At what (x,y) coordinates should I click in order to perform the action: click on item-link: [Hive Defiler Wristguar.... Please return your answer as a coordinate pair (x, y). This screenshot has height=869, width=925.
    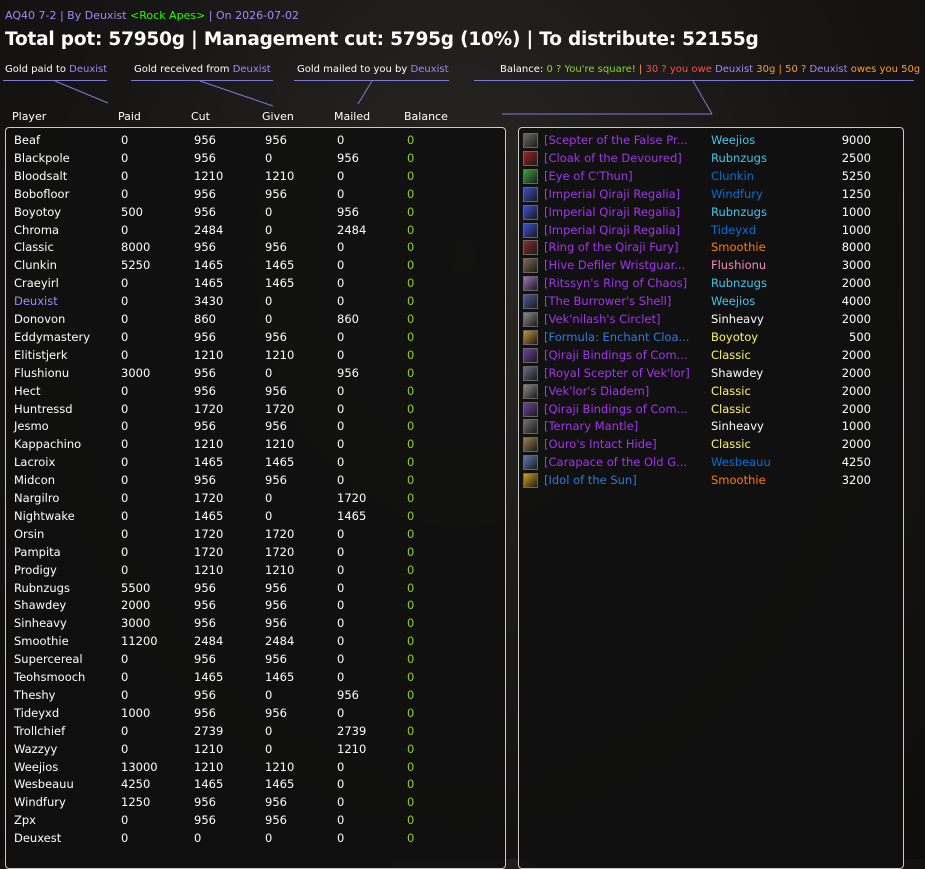
    Looking at the image, I should click on (624, 265).